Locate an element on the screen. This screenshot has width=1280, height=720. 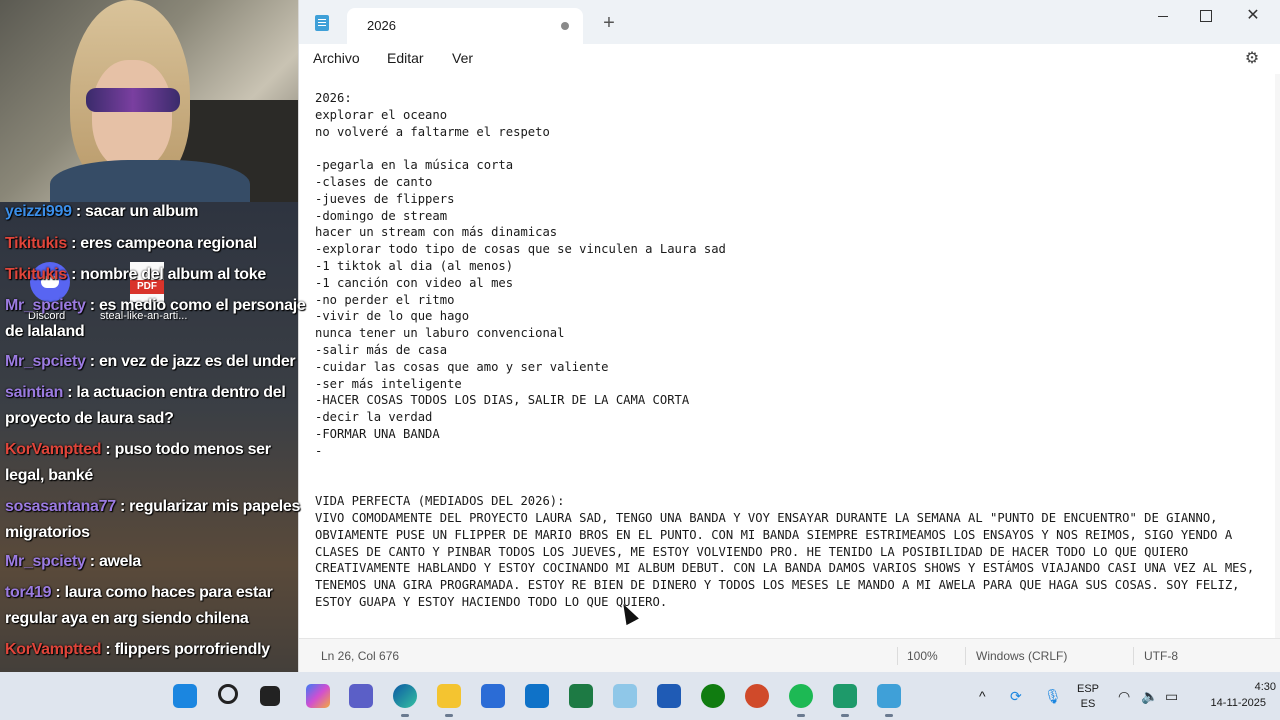
chat-username: yeizzi999 is located at coordinates (38, 211).